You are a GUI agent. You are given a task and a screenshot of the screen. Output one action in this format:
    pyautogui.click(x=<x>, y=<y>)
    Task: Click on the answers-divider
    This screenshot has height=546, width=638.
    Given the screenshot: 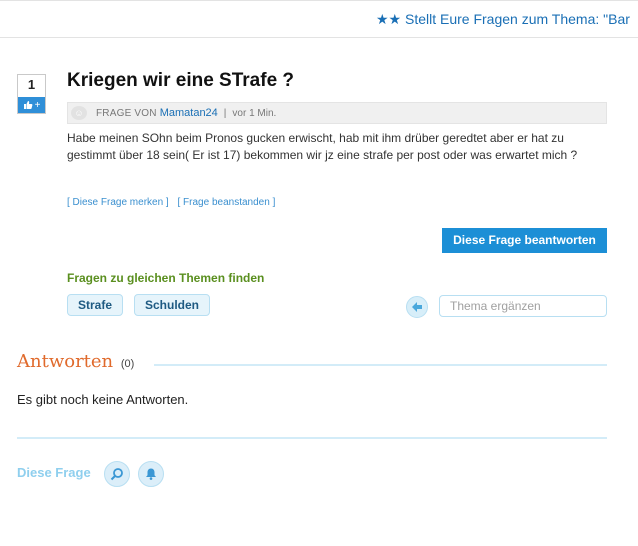 What is the action you would take?
    pyautogui.click(x=380, y=365)
    